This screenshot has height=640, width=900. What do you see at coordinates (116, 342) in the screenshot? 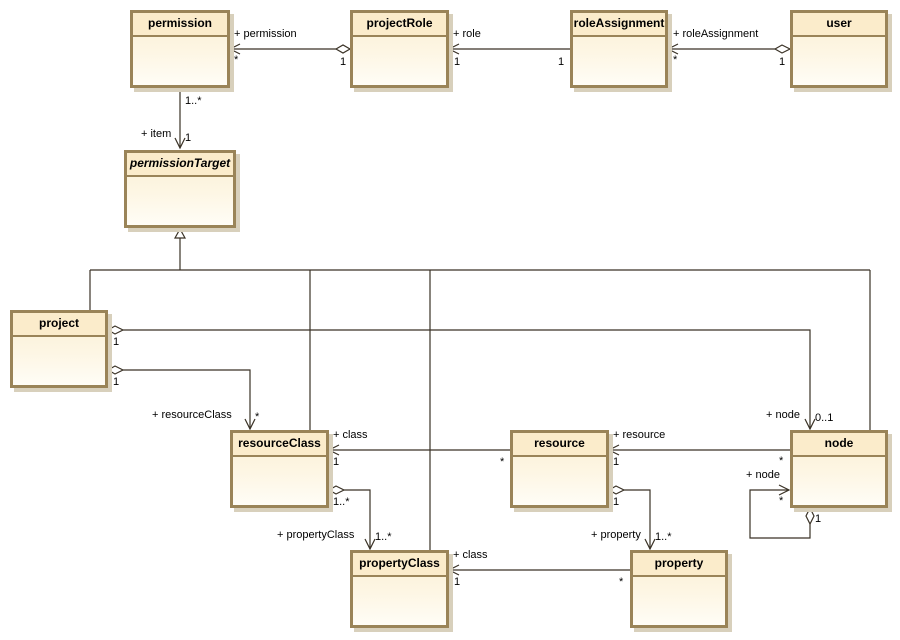
I see `mult-project-node-source: 1` at bounding box center [116, 342].